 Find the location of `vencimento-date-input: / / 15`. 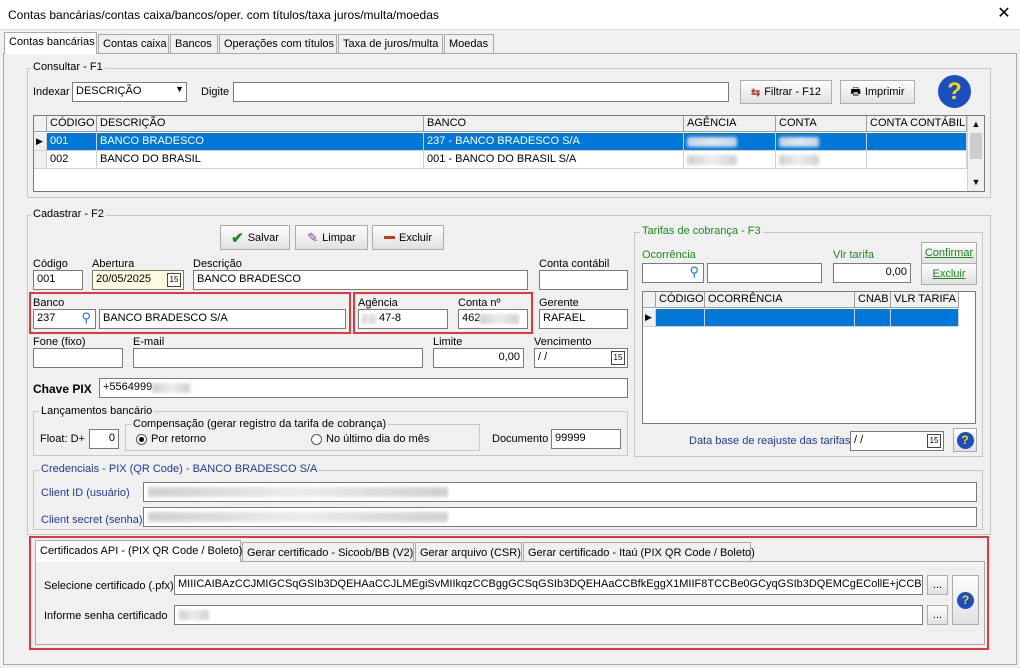

vencimento-date-input: / / 15 is located at coordinates (581, 358).